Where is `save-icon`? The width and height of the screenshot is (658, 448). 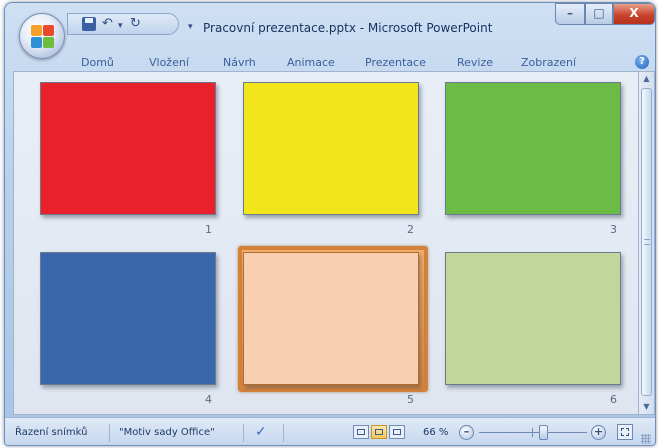 save-icon is located at coordinates (89, 24).